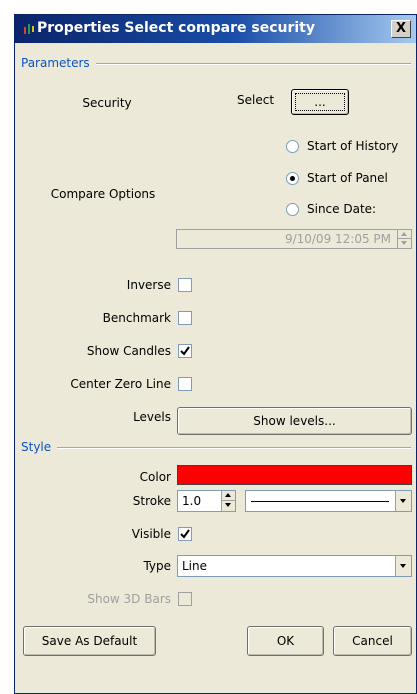 This screenshot has height=694, width=417. What do you see at coordinates (185, 384) in the screenshot?
I see `center-zero-line-checkbox` at bounding box center [185, 384].